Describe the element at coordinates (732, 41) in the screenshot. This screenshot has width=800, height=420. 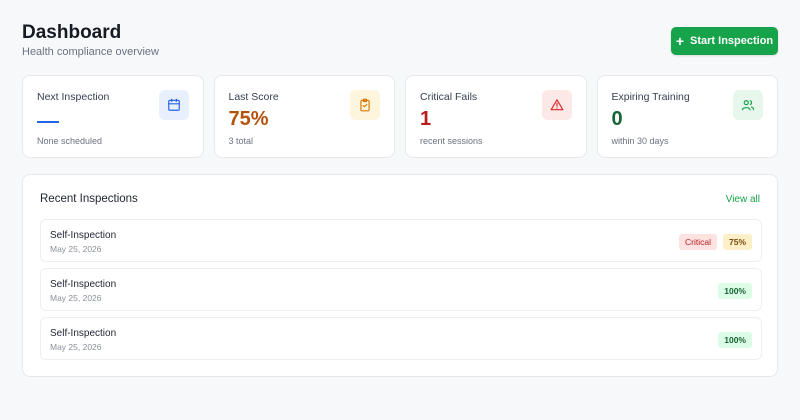
I see `start-inspection-label: Start Inspection` at that location.